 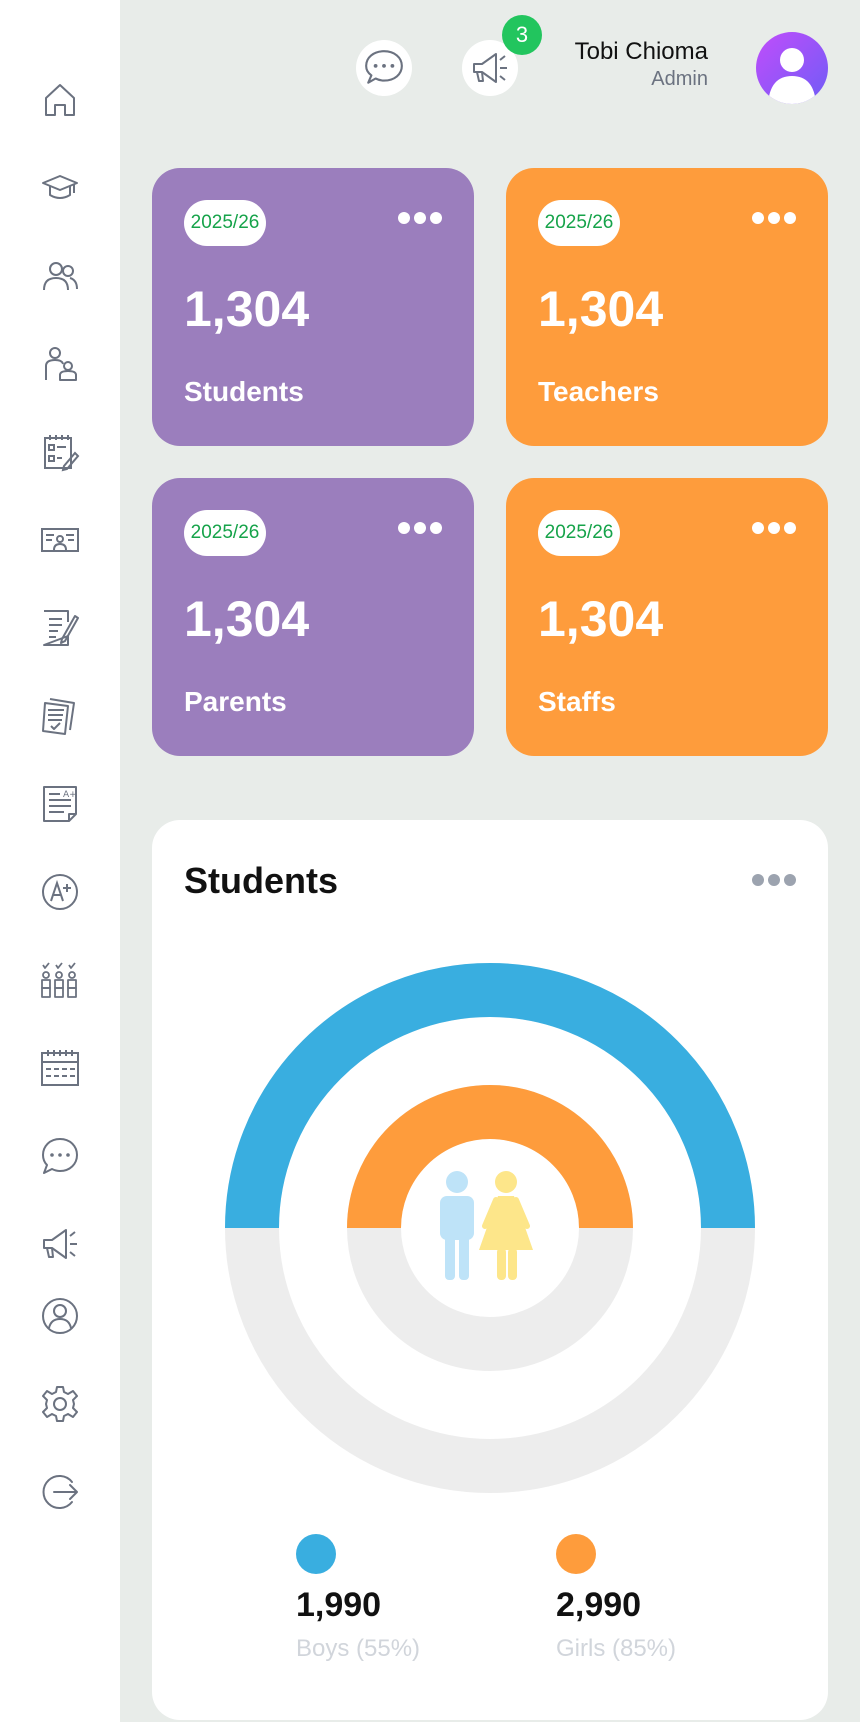 I want to click on sidebar-item-notes, so click(x=60, y=628).